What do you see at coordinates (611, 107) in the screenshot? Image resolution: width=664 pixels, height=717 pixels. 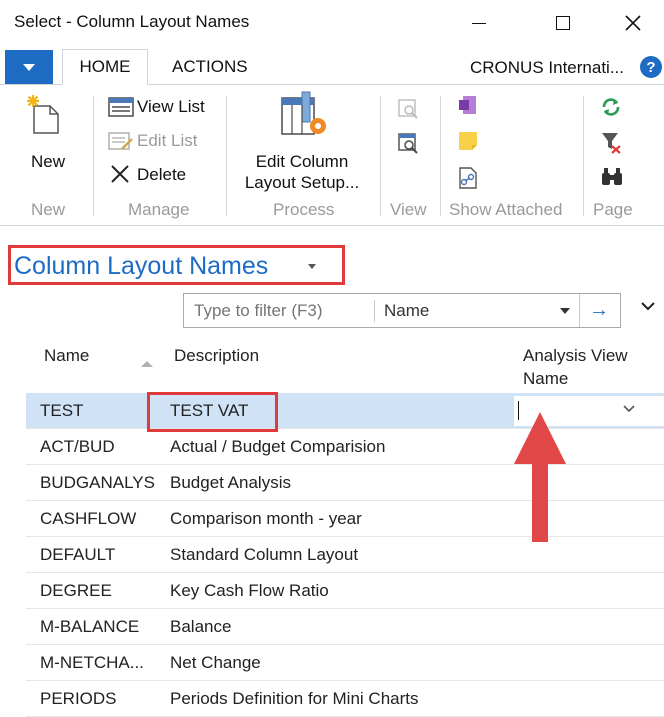 I see `refresh-icon` at bounding box center [611, 107].